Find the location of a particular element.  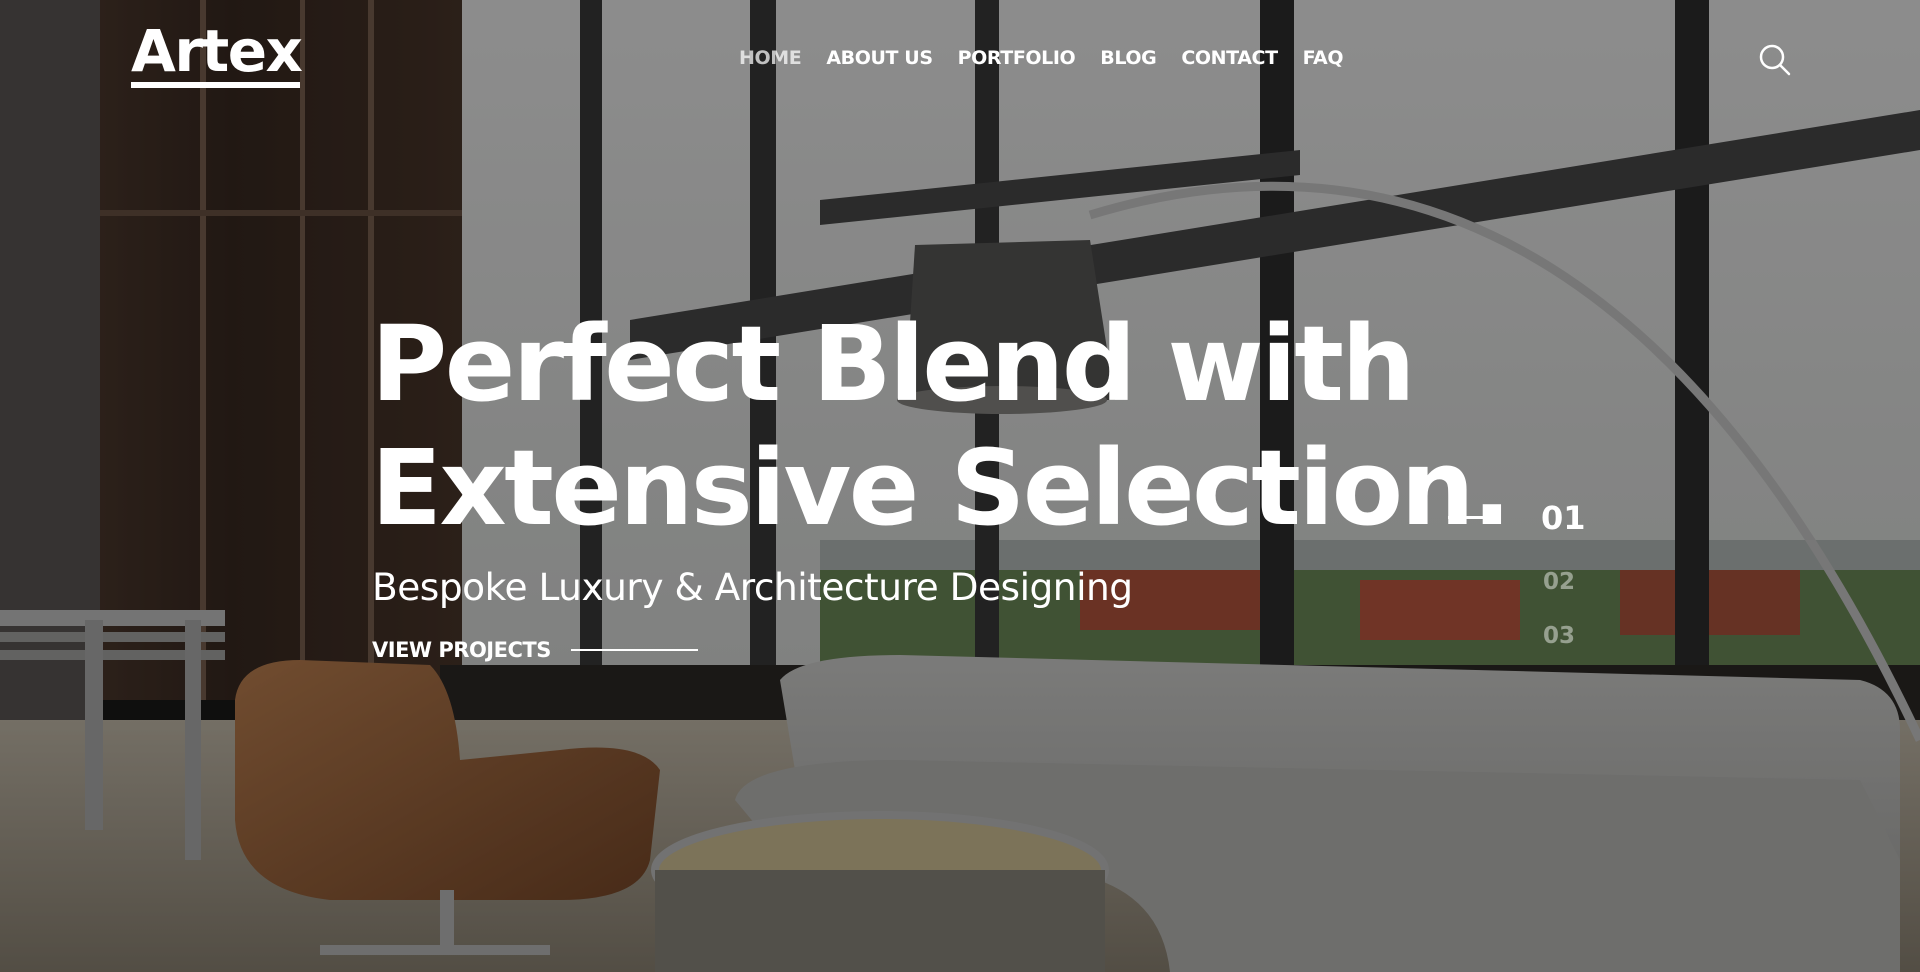

brand-logo-underline is located at coordinates (215, 85).